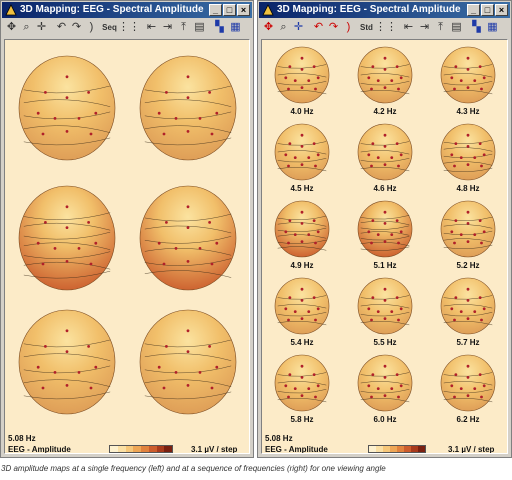  Describe the element at coordinates (109, 27) in the screenshot. I see `seq-button: Seq` at that location.